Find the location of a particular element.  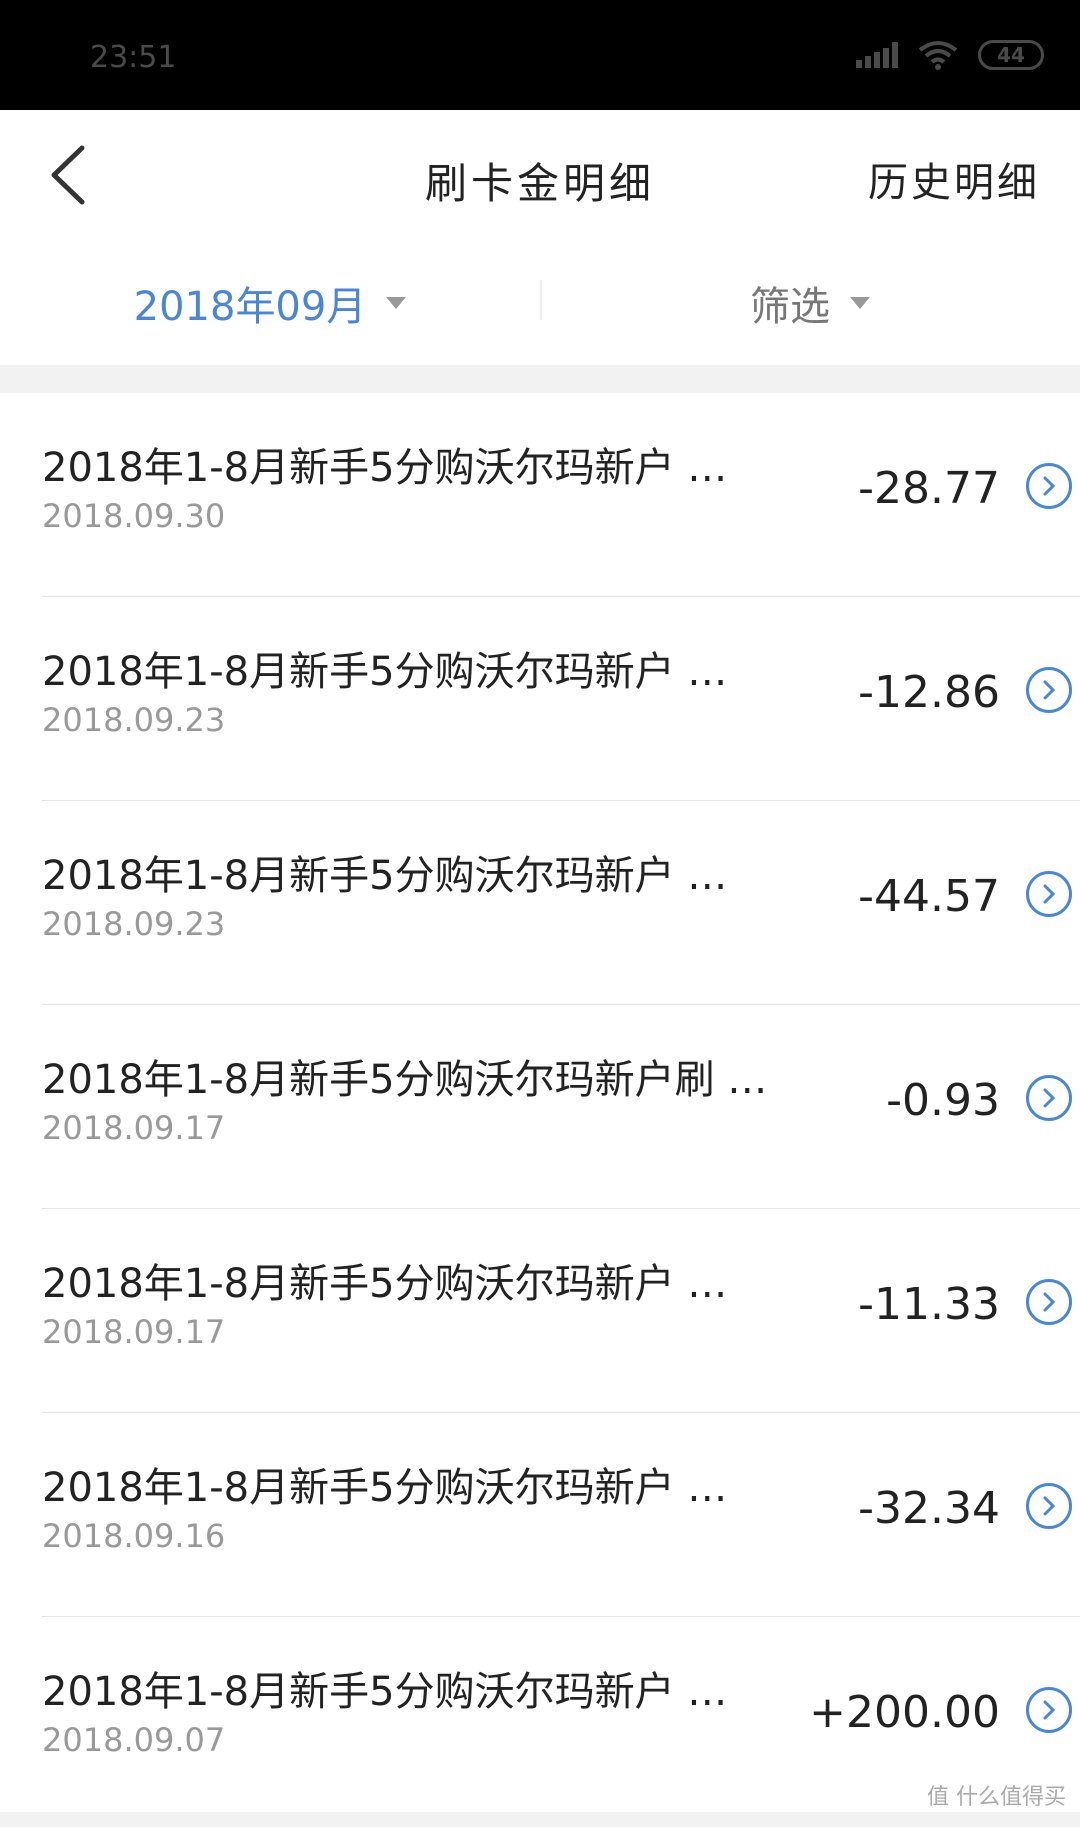

item-amount: -28.77 is located at coordinates (929, 488).